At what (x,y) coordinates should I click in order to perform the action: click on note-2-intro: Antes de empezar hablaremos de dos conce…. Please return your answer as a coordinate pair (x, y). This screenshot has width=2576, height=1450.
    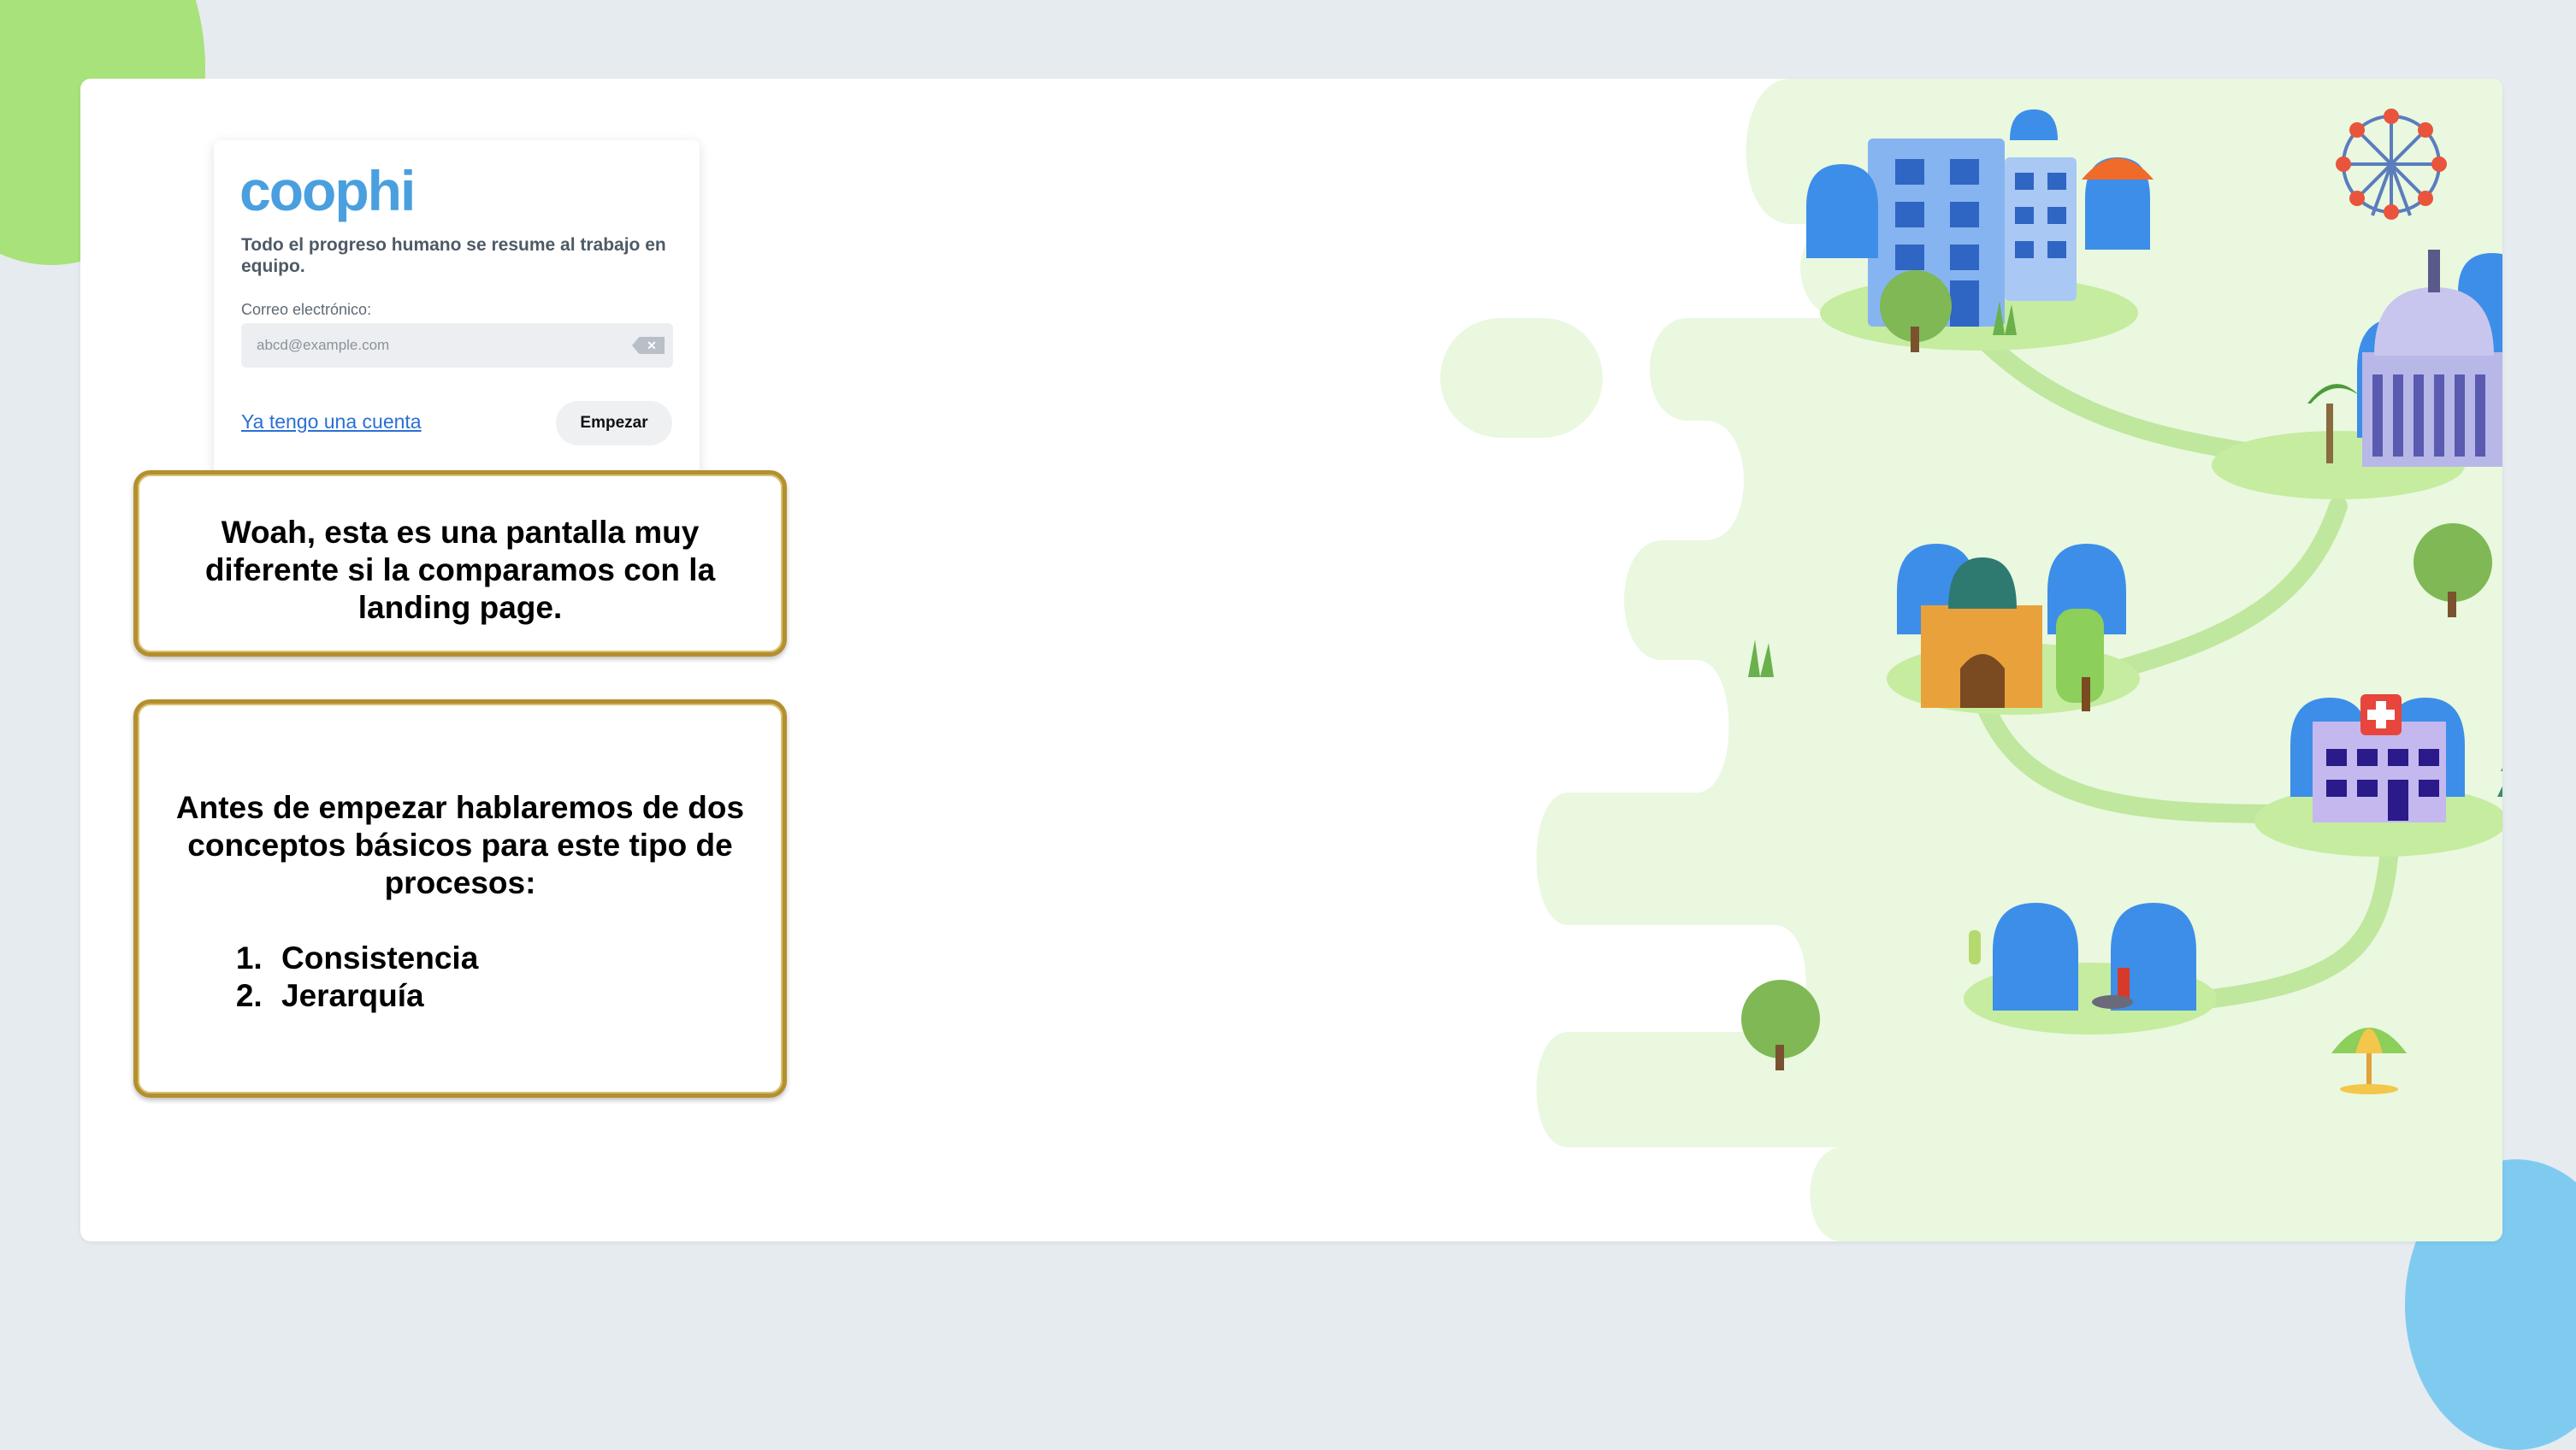
    Looking at the image, I should click on (460, 845).